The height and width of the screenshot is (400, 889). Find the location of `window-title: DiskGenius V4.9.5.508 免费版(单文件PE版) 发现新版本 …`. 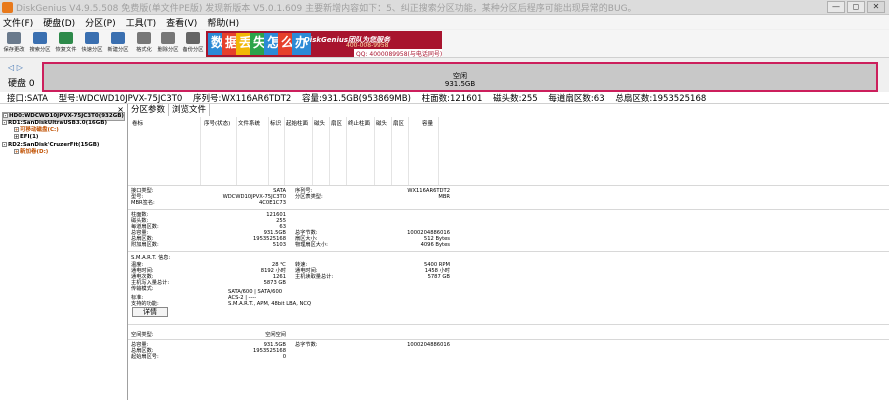

window-title: DiskGenius V4.9.5.508 免费版(单文件PE版) 发现新版本 … is located at coordinates (326, 8).